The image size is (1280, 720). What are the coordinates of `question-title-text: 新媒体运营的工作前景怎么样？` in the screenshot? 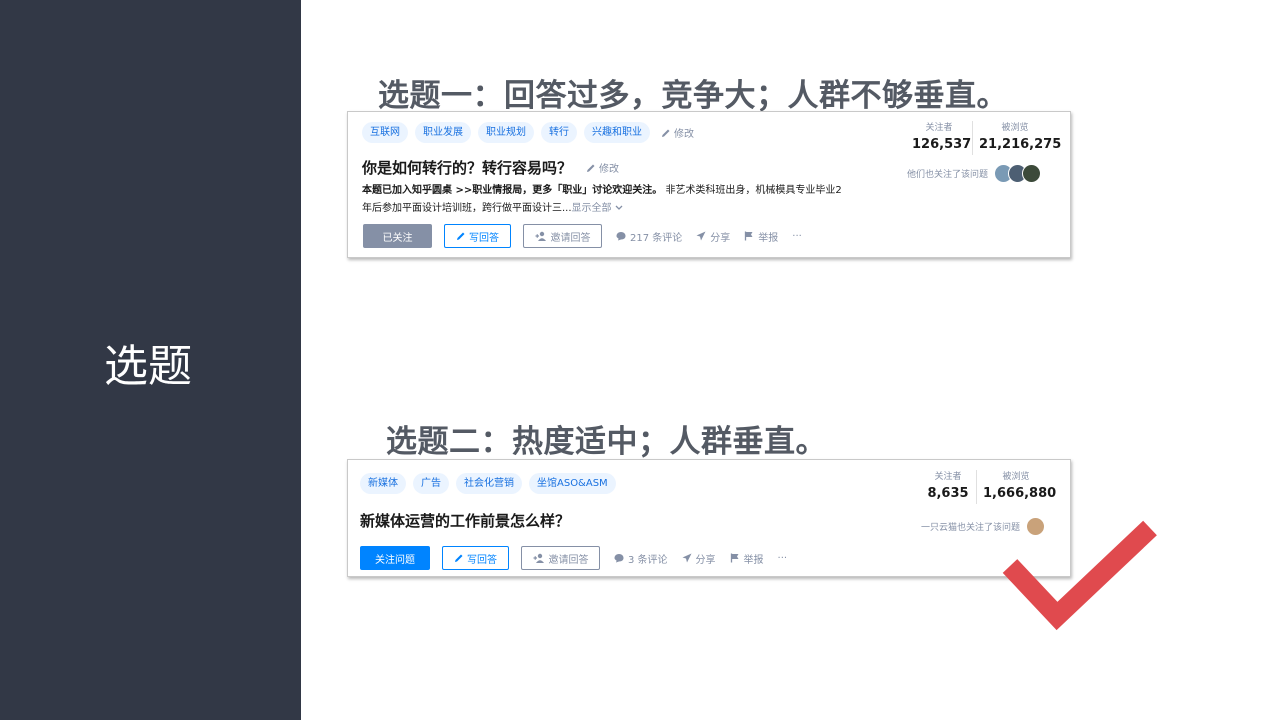 It's located at (465, 521).